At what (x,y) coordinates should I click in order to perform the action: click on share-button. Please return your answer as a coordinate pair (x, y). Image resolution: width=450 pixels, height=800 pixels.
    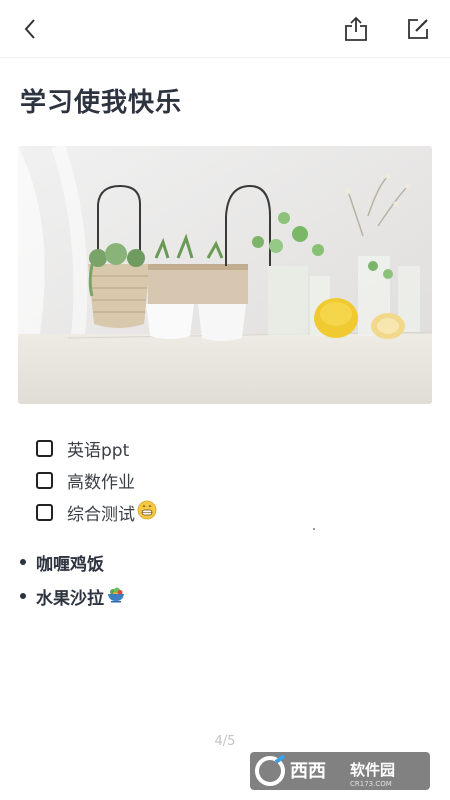
    Looking at the image, I should click on (356, 29).